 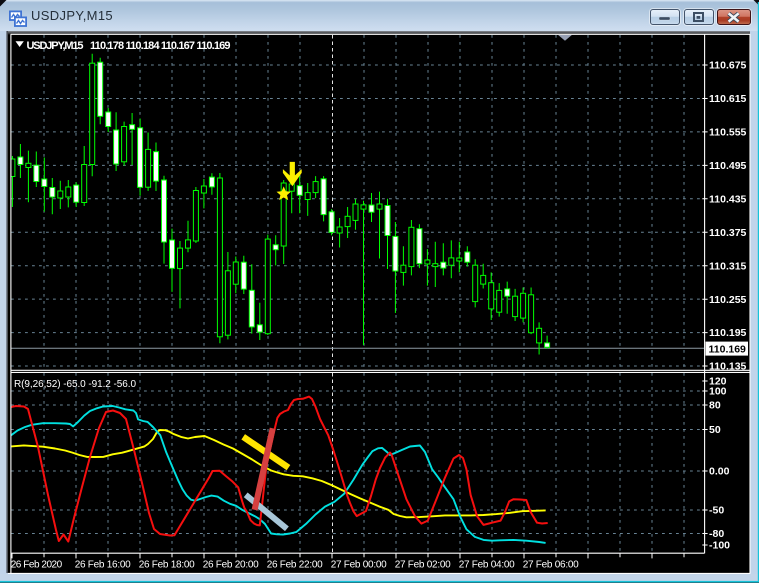 What do you see at coordinates (728, 300) in the screenshot?
I see `svg-text: 110.255` at bounding box center [728, 300].